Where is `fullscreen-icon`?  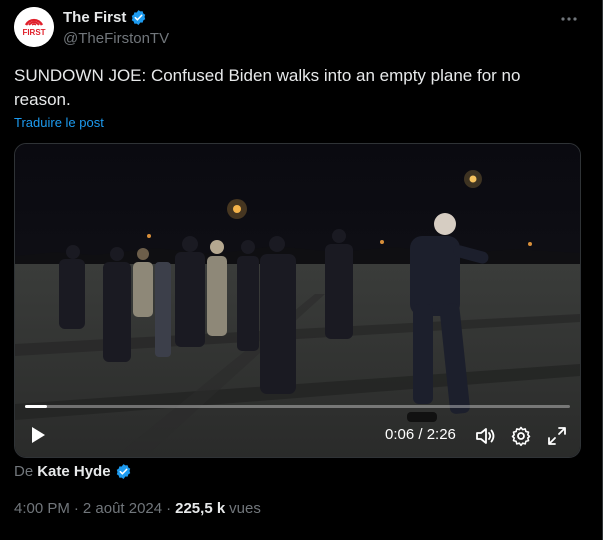 fullscreen-icon is located at coordinates (557, 436).